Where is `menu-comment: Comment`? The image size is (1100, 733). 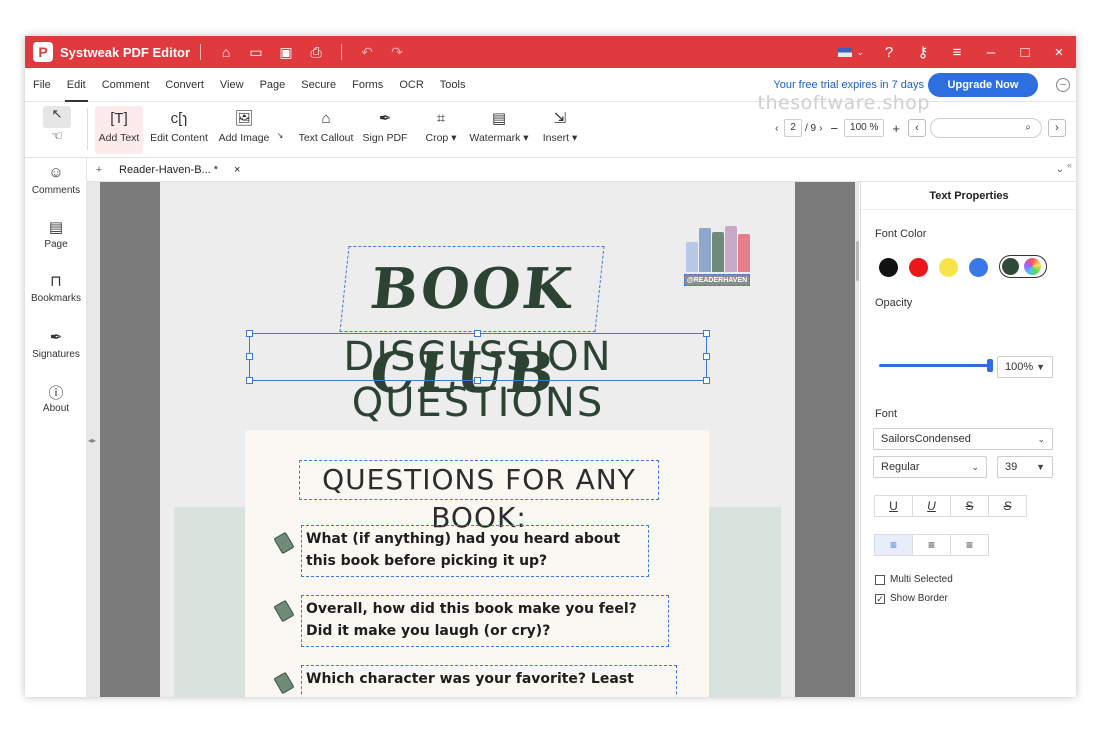
menu-comment: Comment is located at coordinates (126, 85).